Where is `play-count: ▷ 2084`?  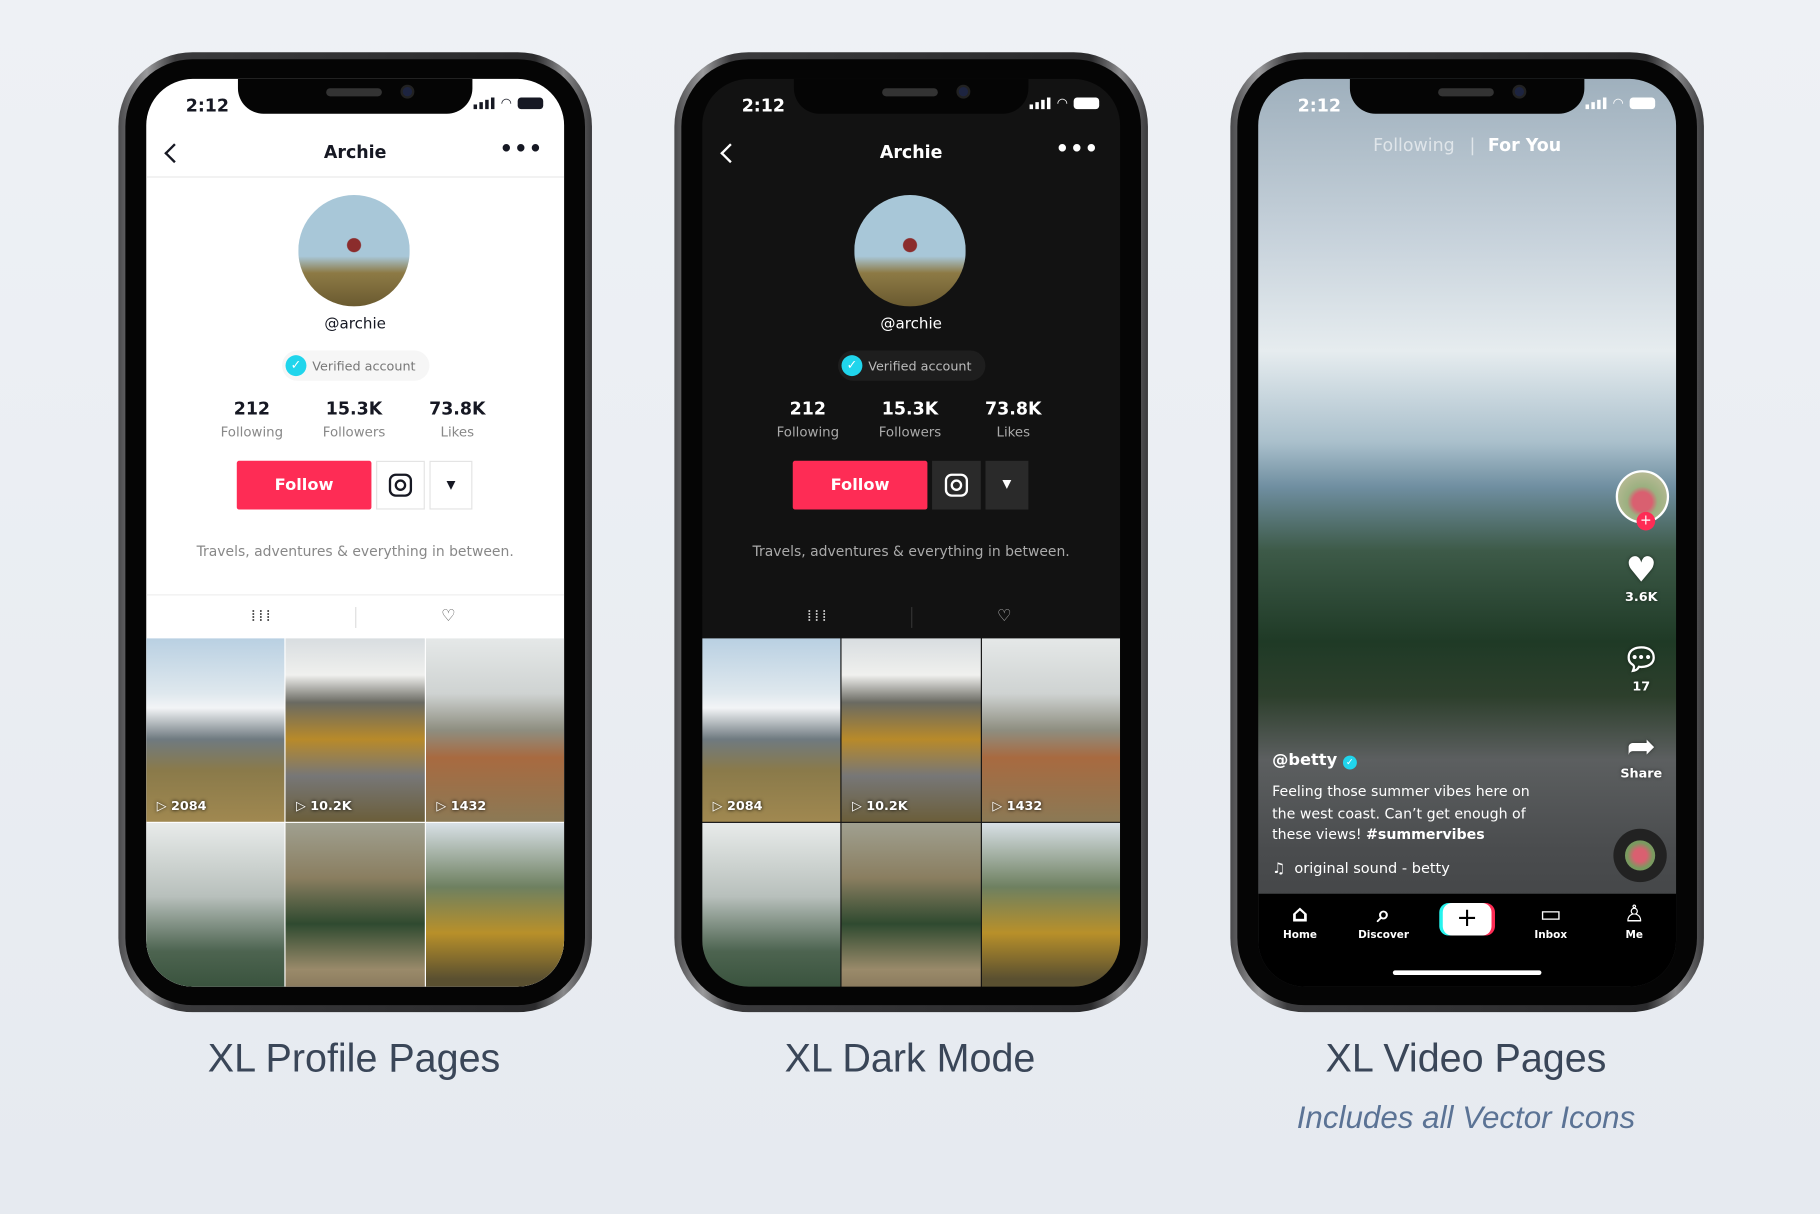 play-count: ▷ 2084 is located at coordinates (181, 806).